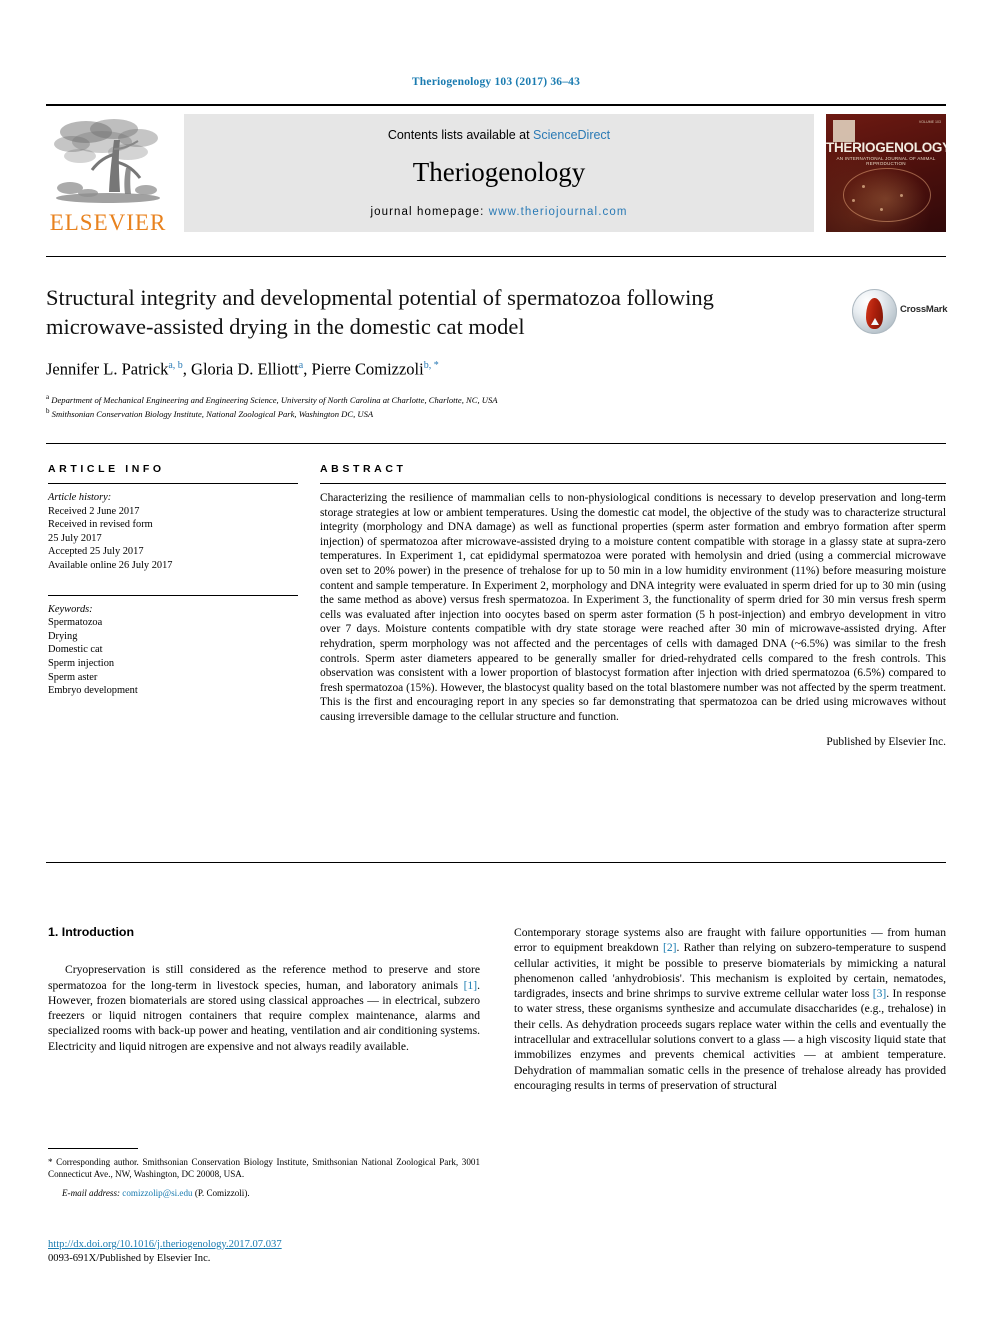 The width and height of the screenshot is (992, 1323). What do you see at coordinates (80, 497) in the screenshot?
I see `article-history-label: Article history:` at bounding box center [80, 497].